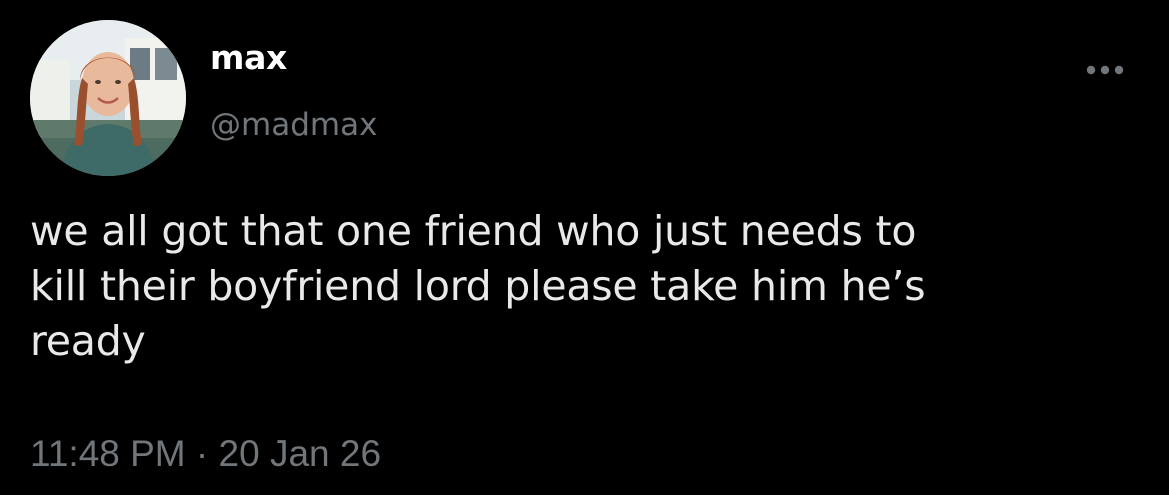 The image size is (1169, 495). What do you see at coordinates (108, 453) in the screenshot?
I see `tweet-time: 11:48 PM` at bounding box center [108, 453].